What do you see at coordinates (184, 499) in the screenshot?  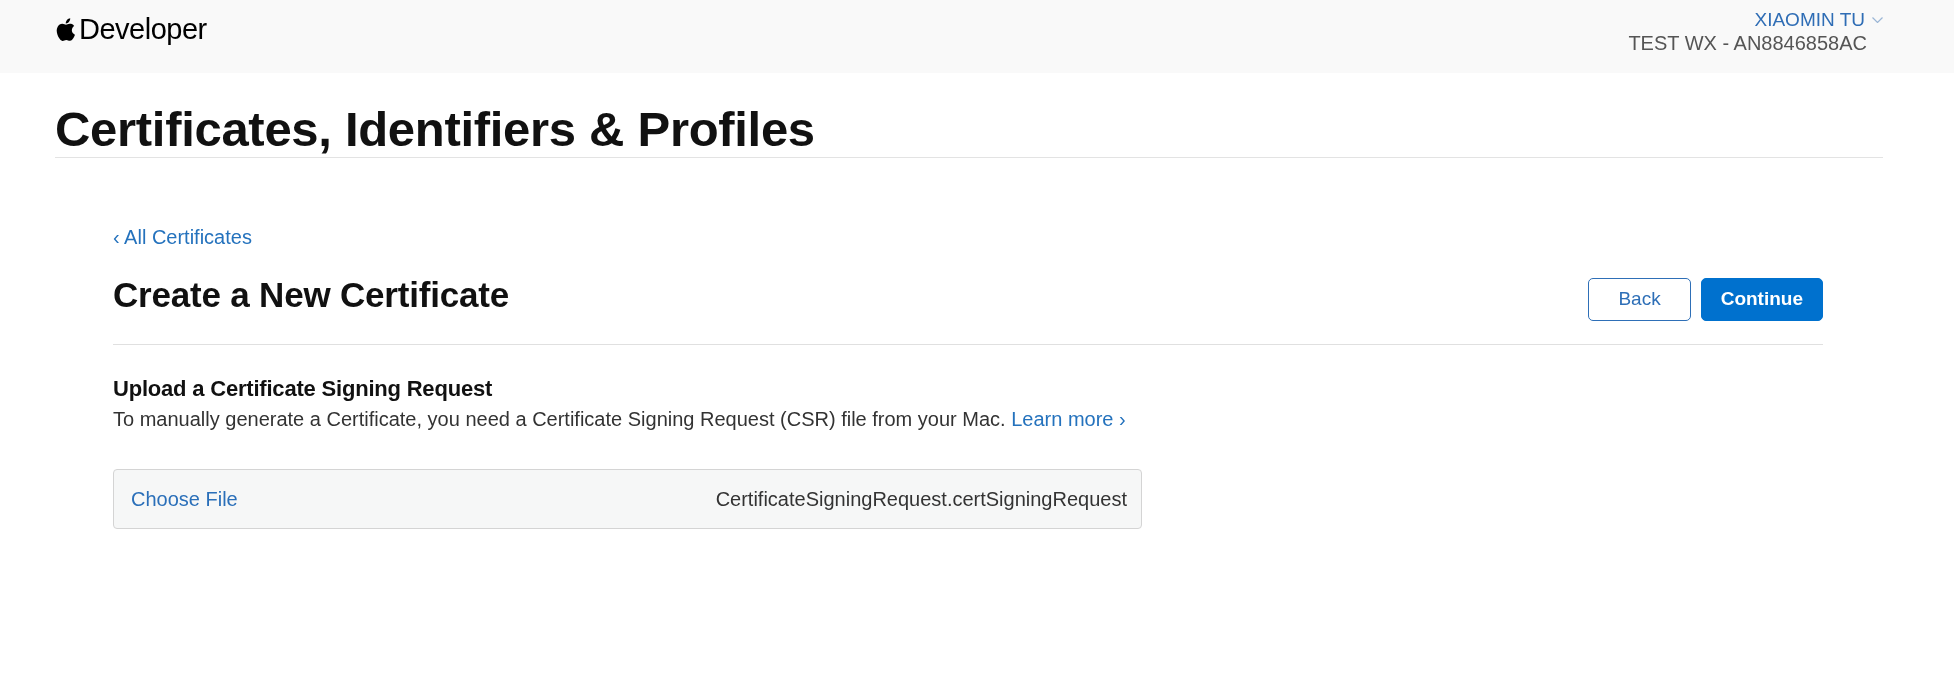 I see `choose-file-button: Choose File` at bounding box center [184, 499].